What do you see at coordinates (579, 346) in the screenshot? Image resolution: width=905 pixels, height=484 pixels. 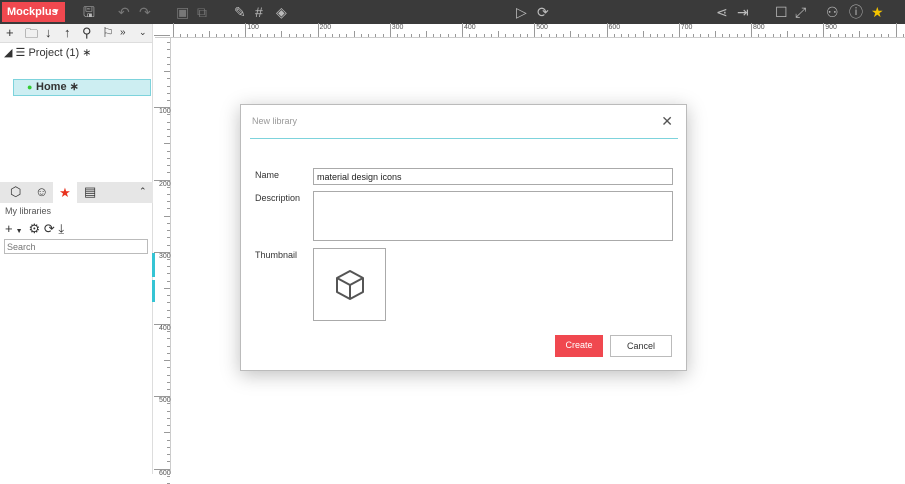 I see `create-button: Create` at bounding box center [579, 346].